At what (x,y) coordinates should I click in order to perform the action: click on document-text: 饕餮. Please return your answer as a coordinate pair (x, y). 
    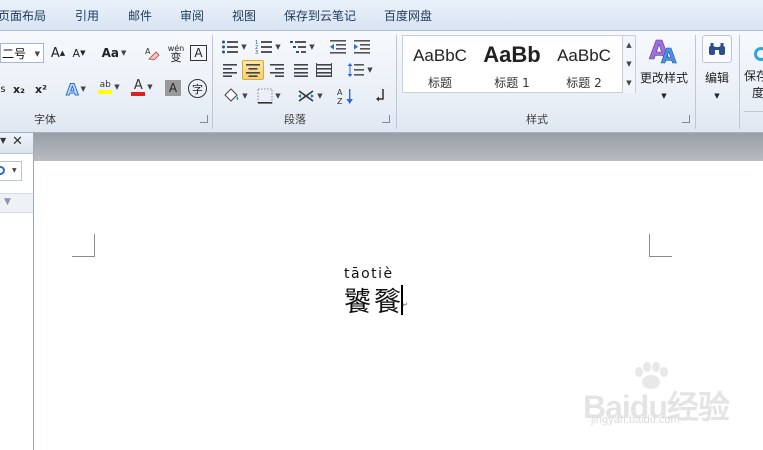
    Looking at the image, I should click on (374, 299).